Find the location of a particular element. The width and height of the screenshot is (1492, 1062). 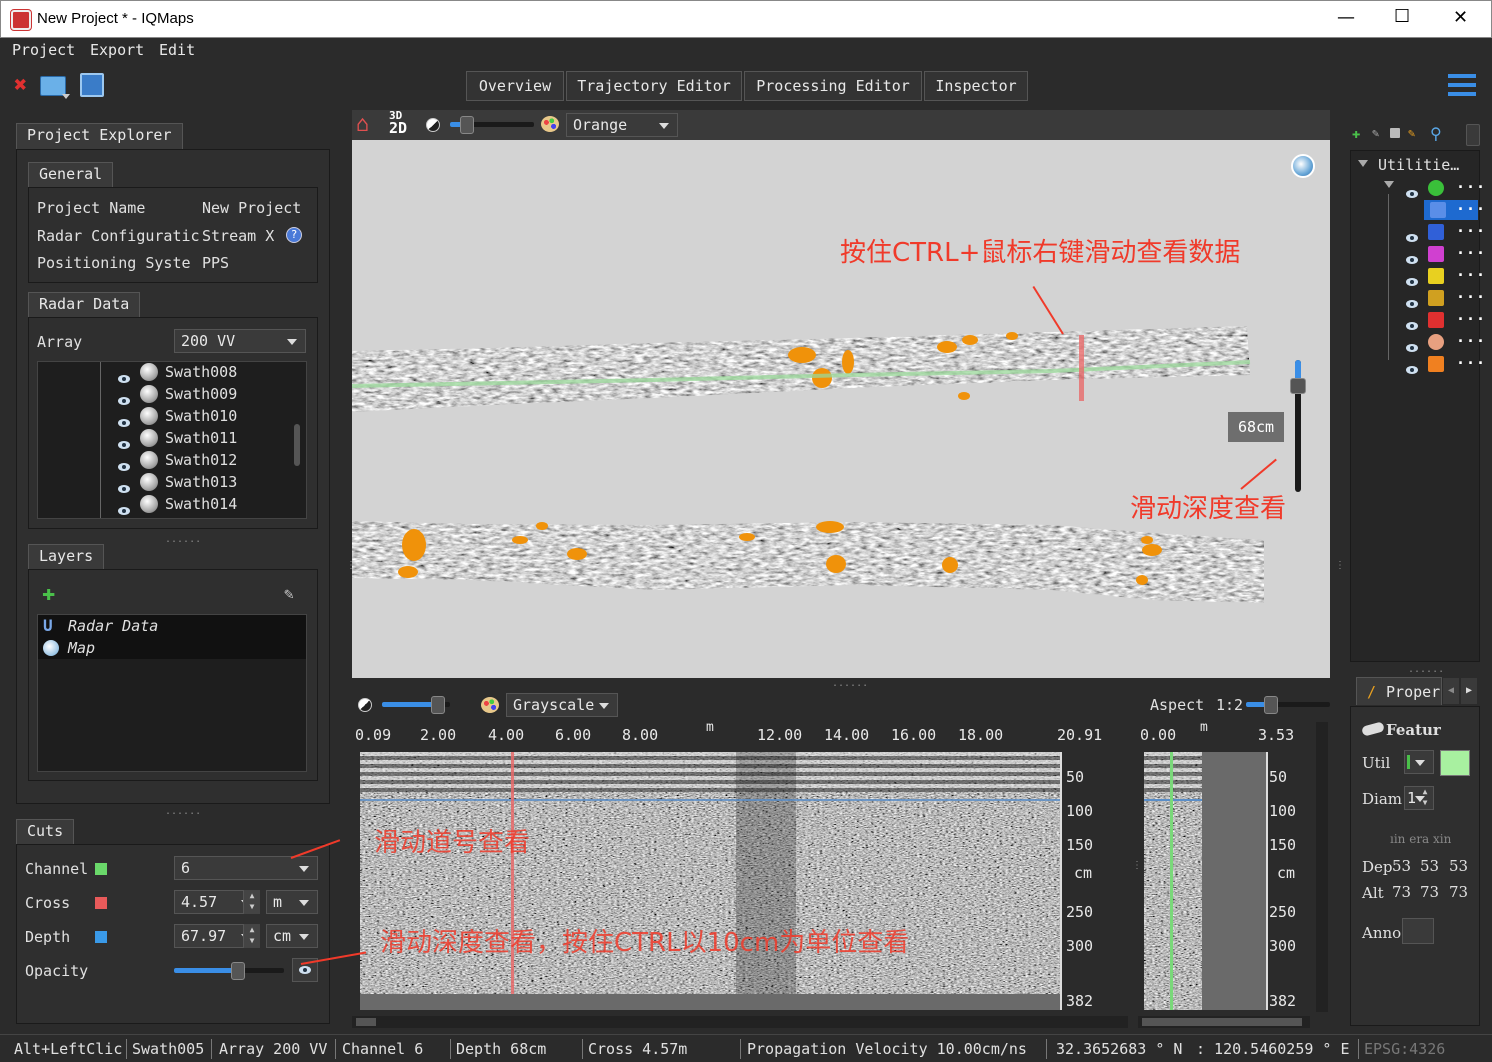

palette-icon is located at coordinates (550, 124).